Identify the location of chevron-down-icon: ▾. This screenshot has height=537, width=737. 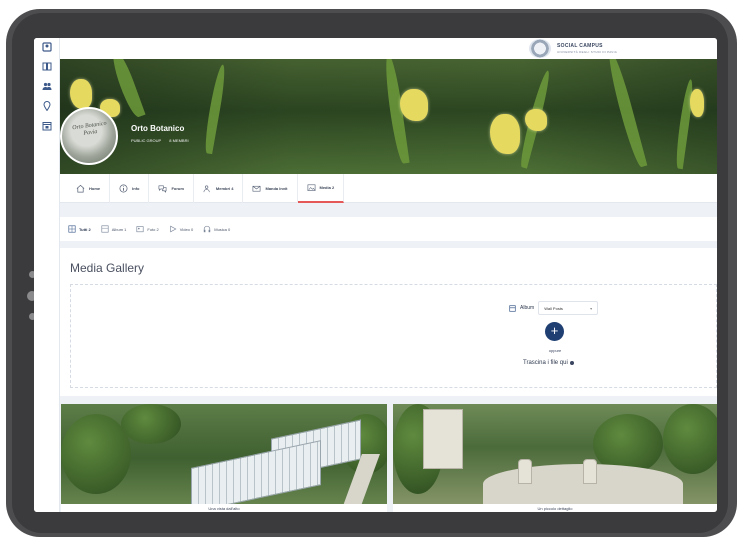
(591, 308).